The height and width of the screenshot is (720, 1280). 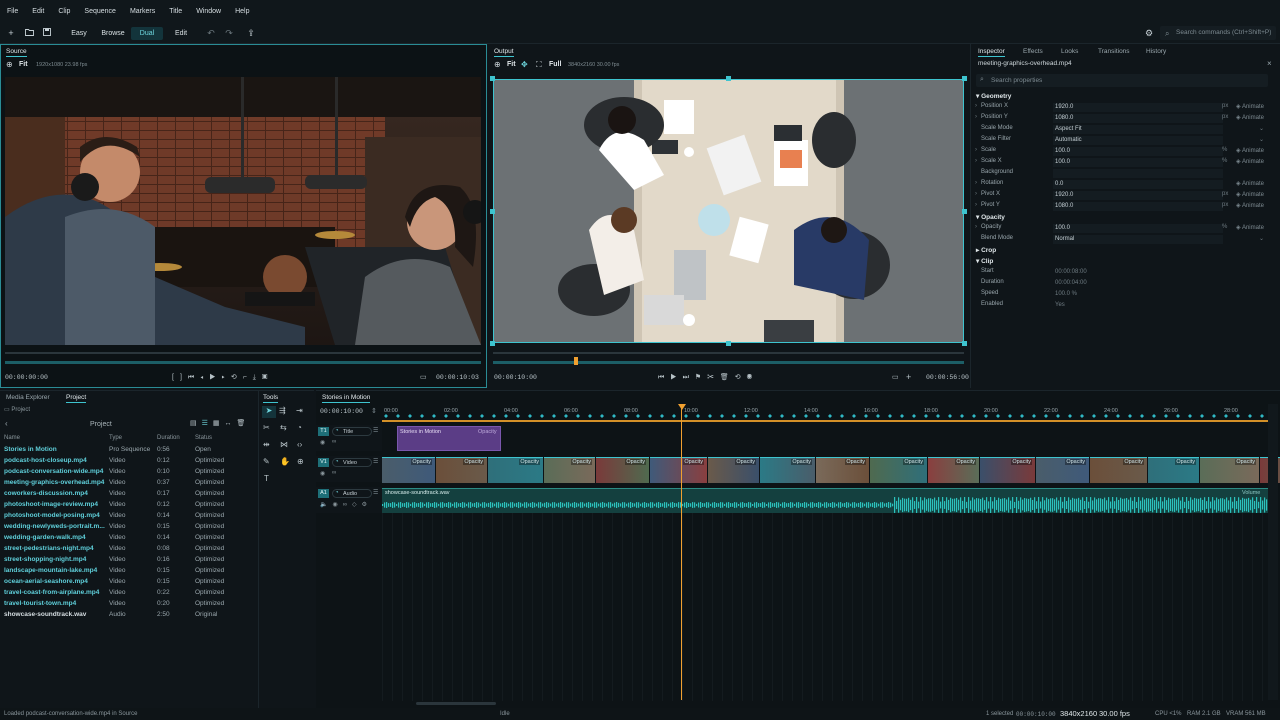 What do you see at coordinates (115, 438) in the screenshot?
I see `col-type: Type` at bounding box center [115, 438].